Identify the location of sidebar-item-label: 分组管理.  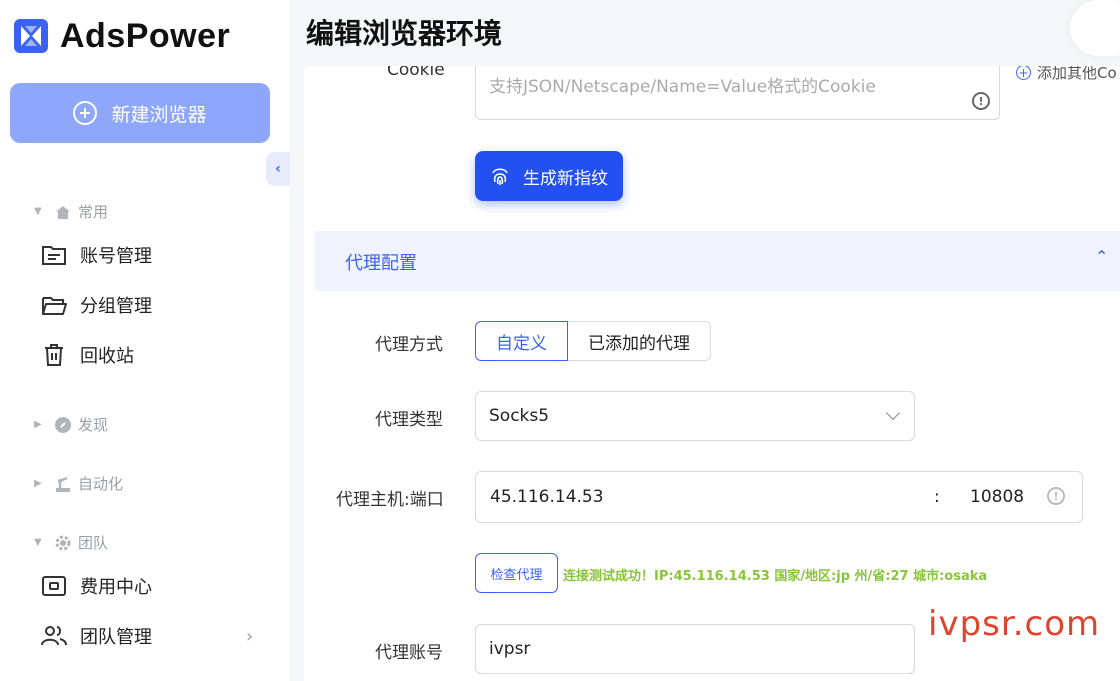
(116, 306).